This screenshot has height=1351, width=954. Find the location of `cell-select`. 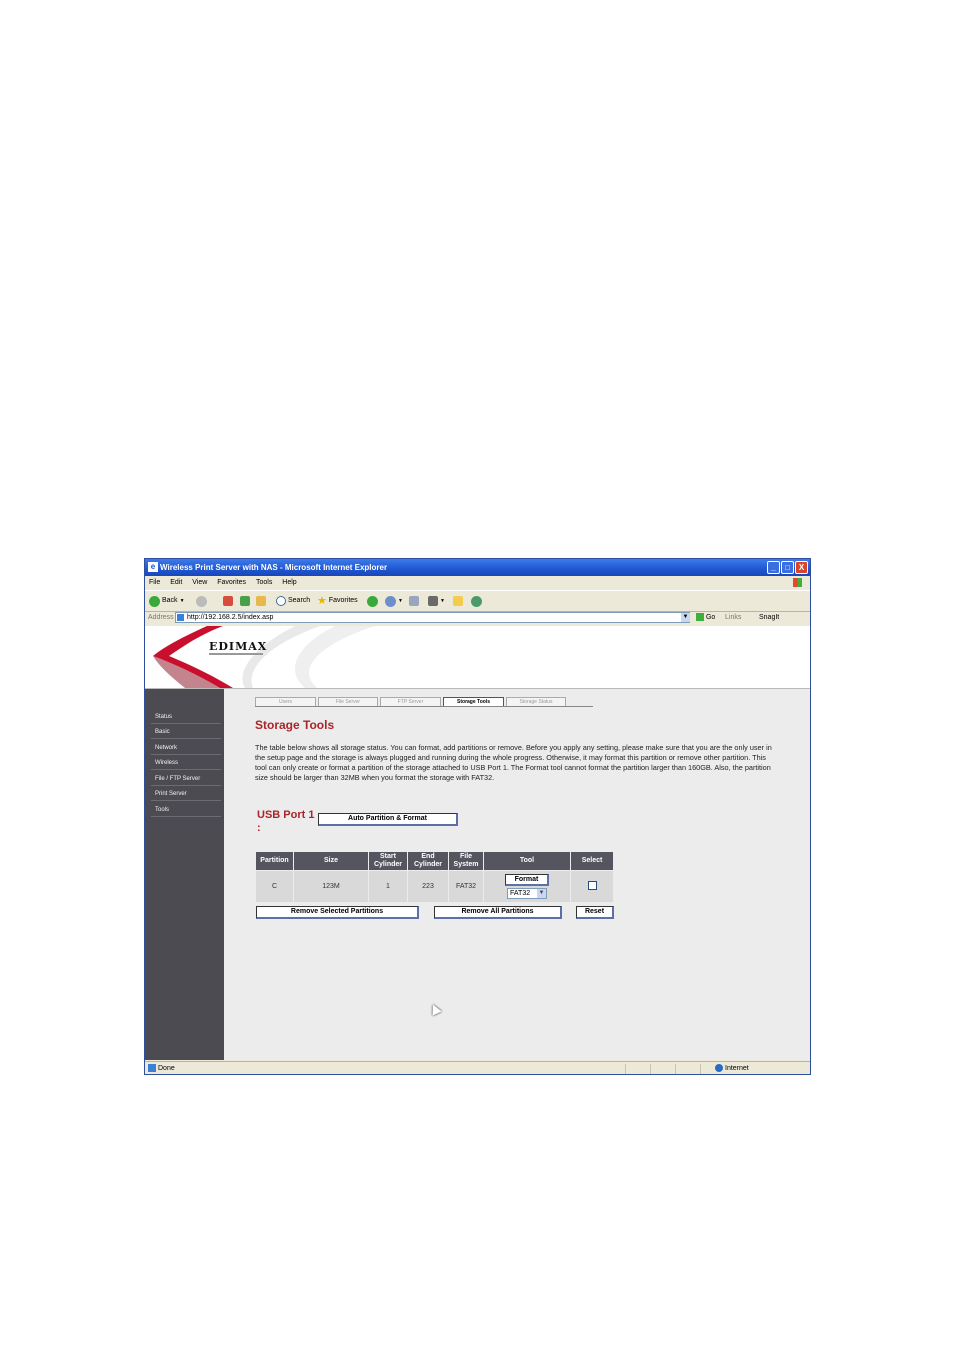

cell-select is located at coordinates (592, 886).